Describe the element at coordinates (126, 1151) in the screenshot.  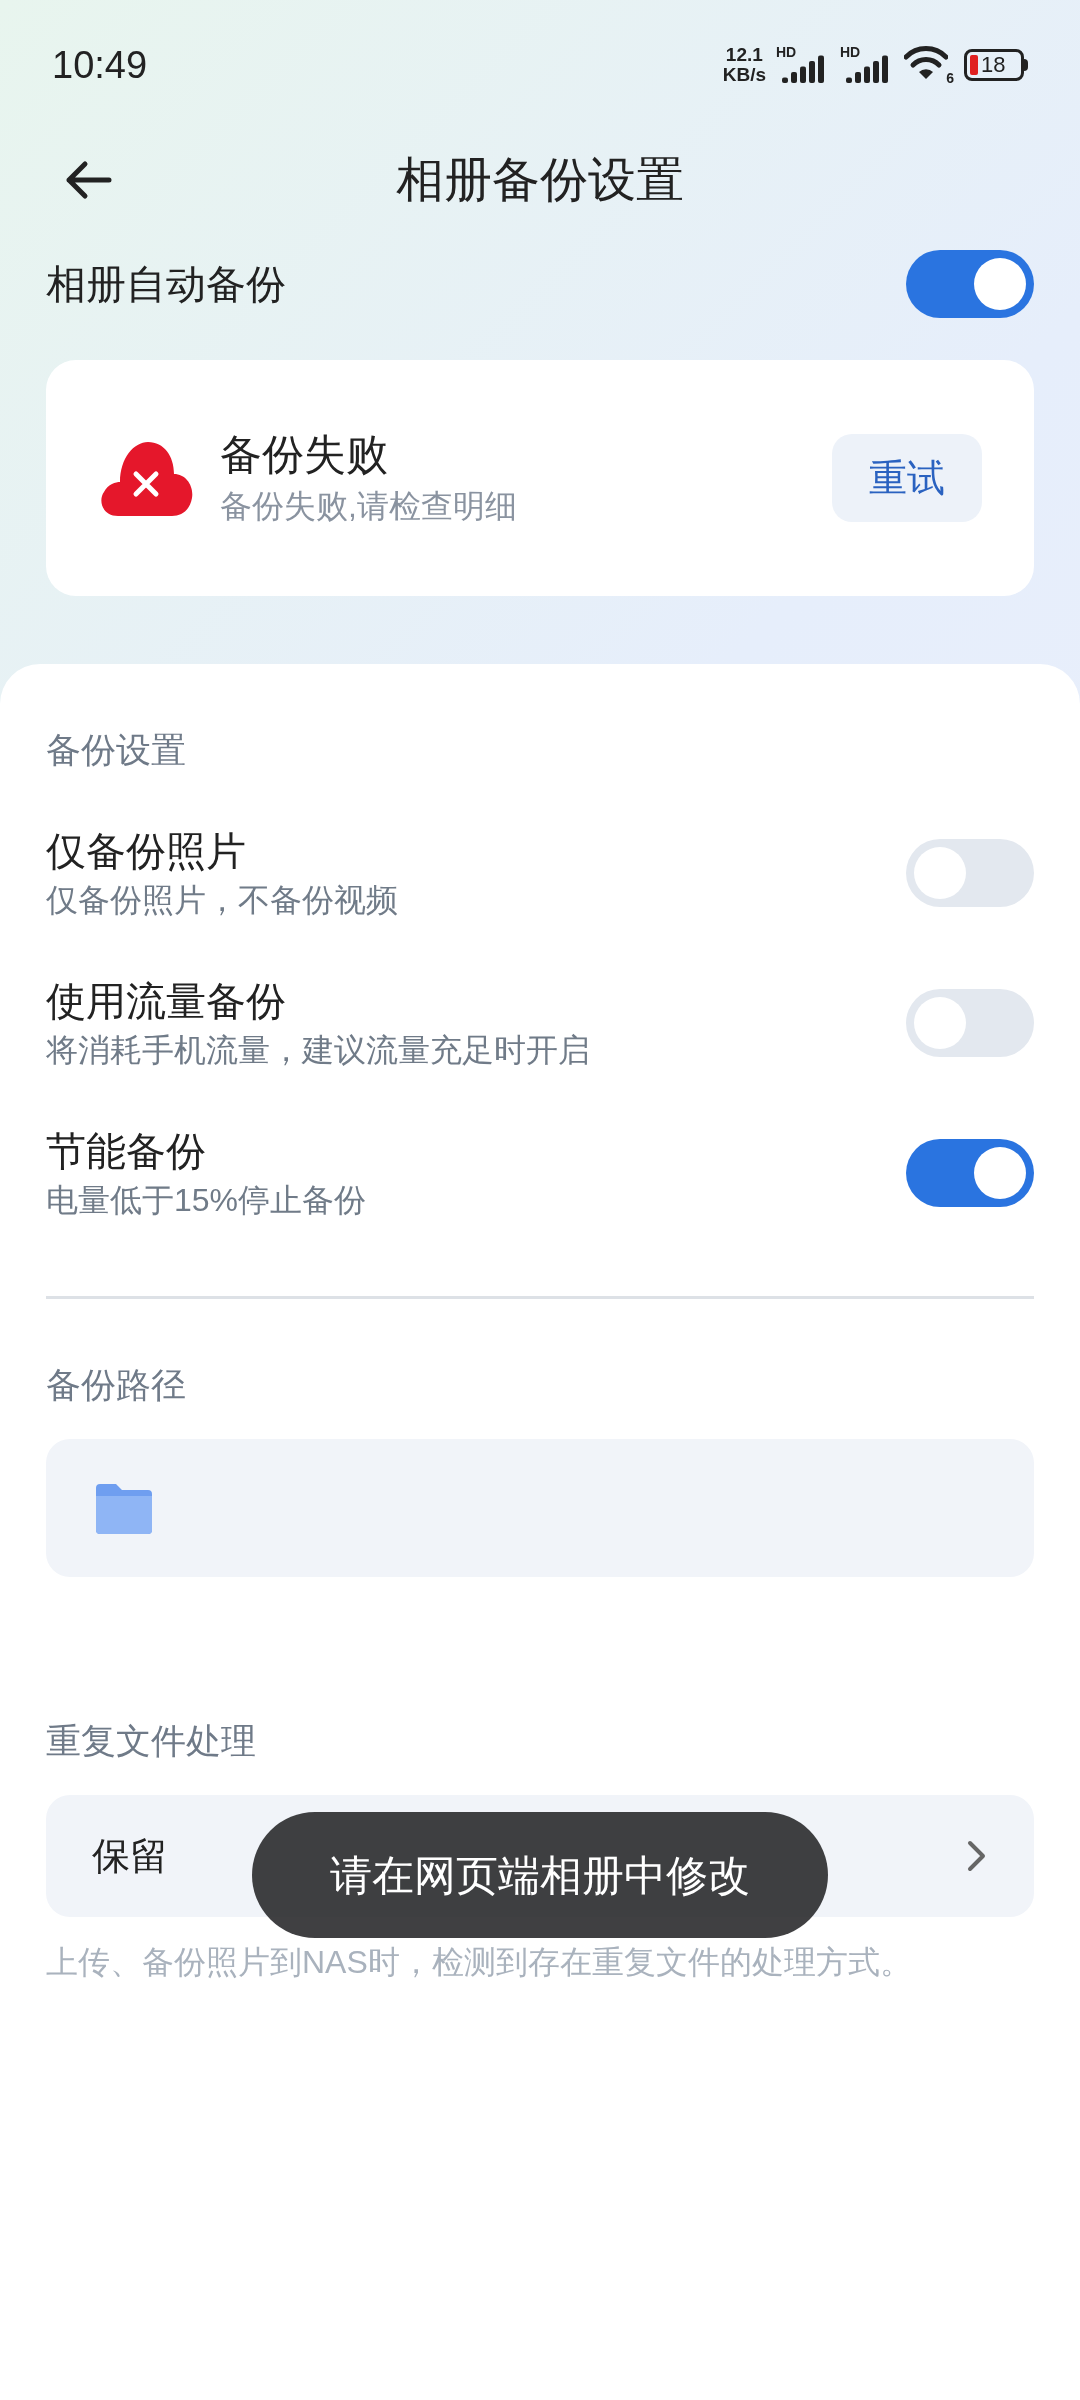
I see `setting-title: 节能备份` at that location.